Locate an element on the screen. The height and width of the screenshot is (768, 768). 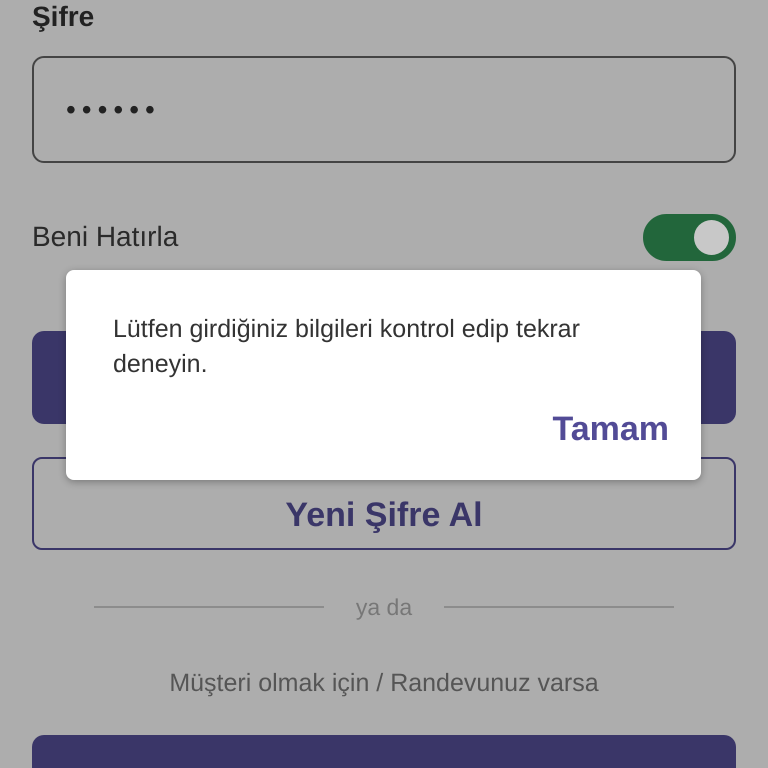
password-label: Şifre is located at coordinates (63, 15).